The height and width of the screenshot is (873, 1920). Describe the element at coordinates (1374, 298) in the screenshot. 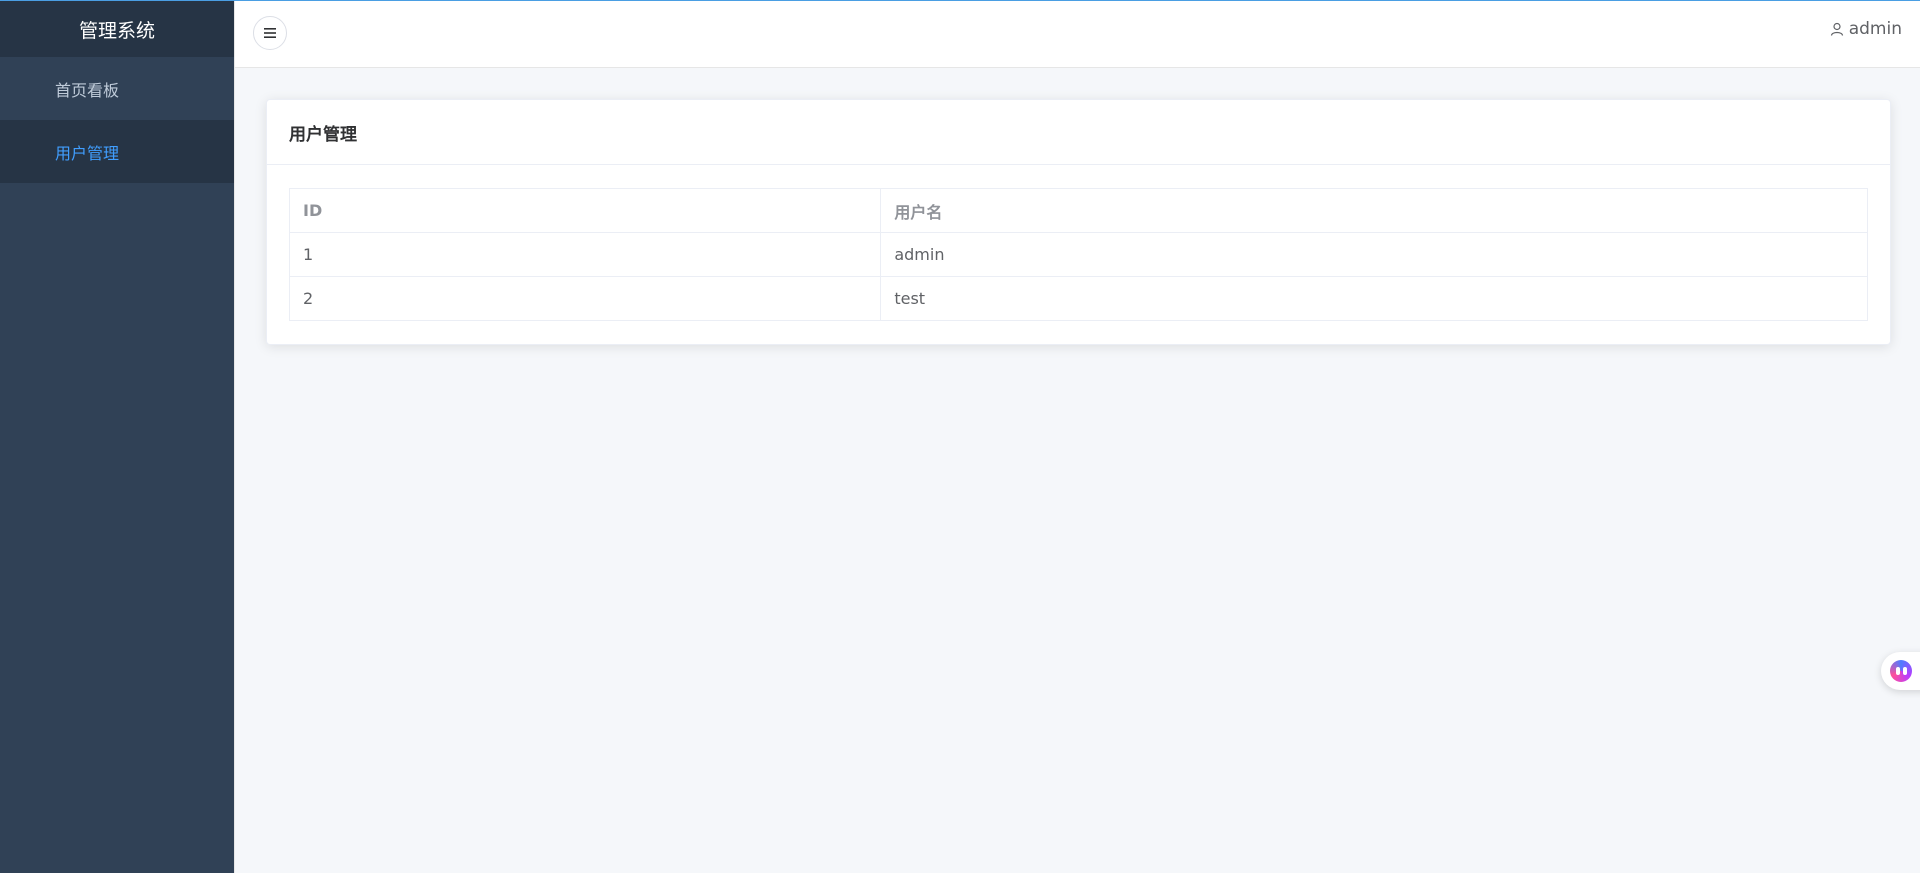

I see `cell-username: test` at that location.